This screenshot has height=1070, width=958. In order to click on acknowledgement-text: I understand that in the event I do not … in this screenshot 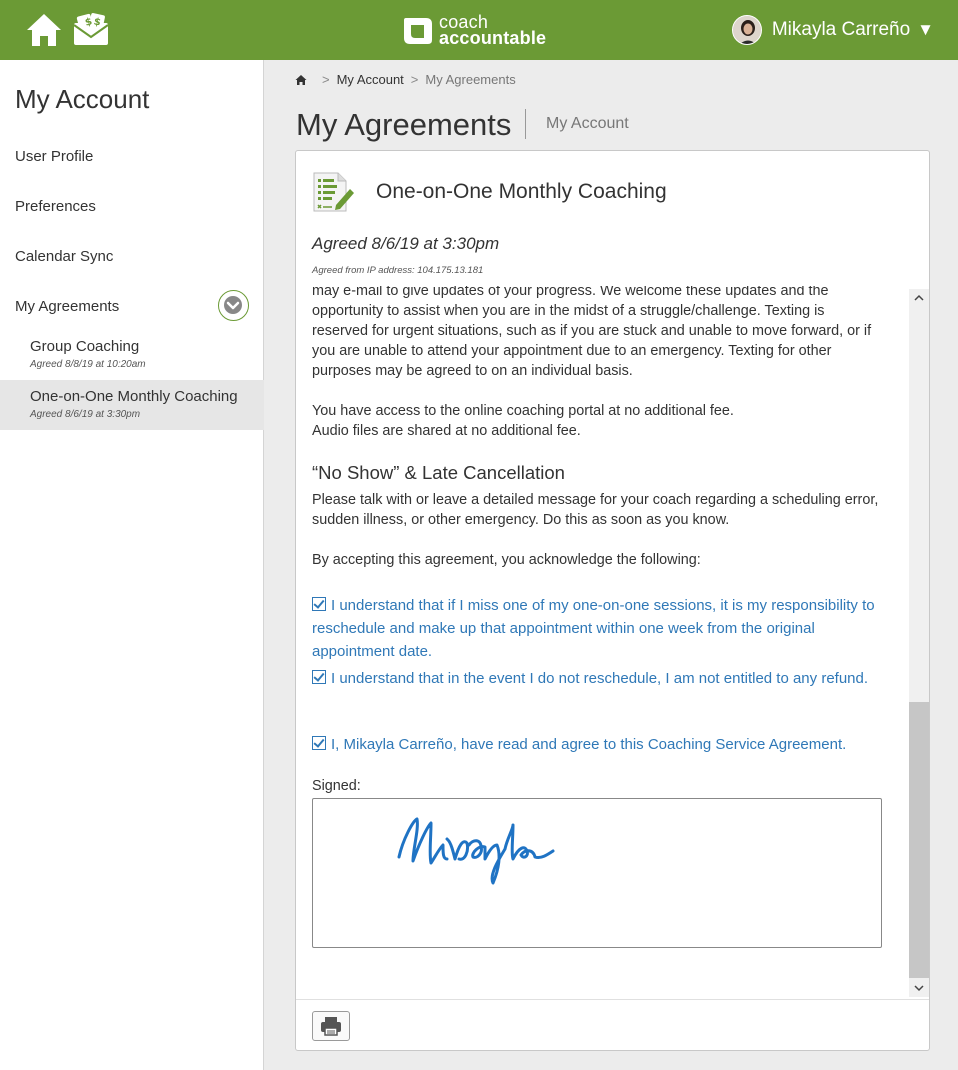, I will do `click(600, 678)`.